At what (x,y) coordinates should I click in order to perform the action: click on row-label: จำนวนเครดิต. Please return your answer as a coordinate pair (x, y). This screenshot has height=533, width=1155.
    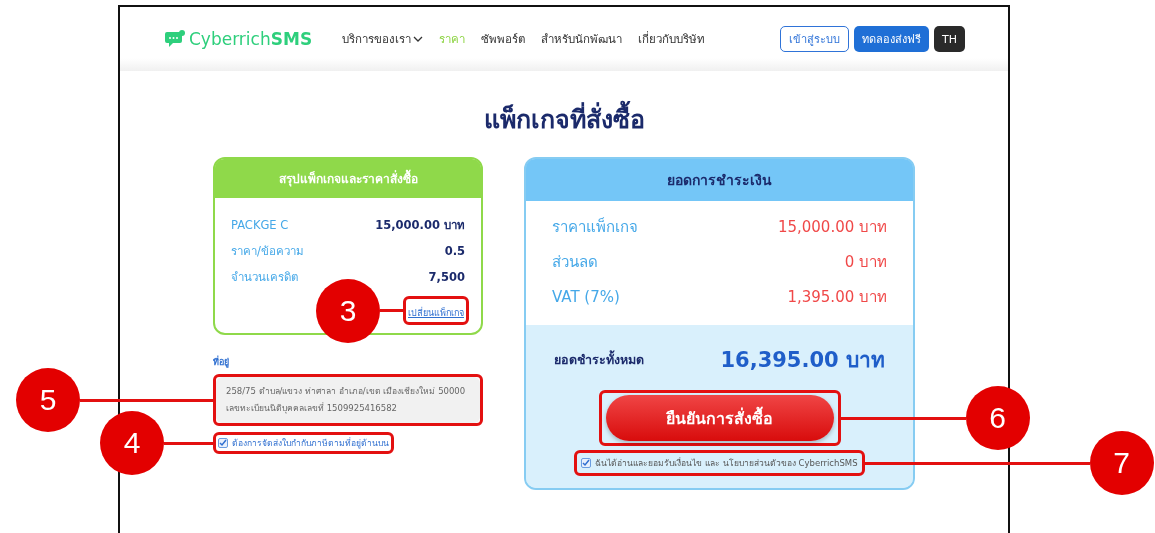
    Looking at the image, I should click on (264, 277).